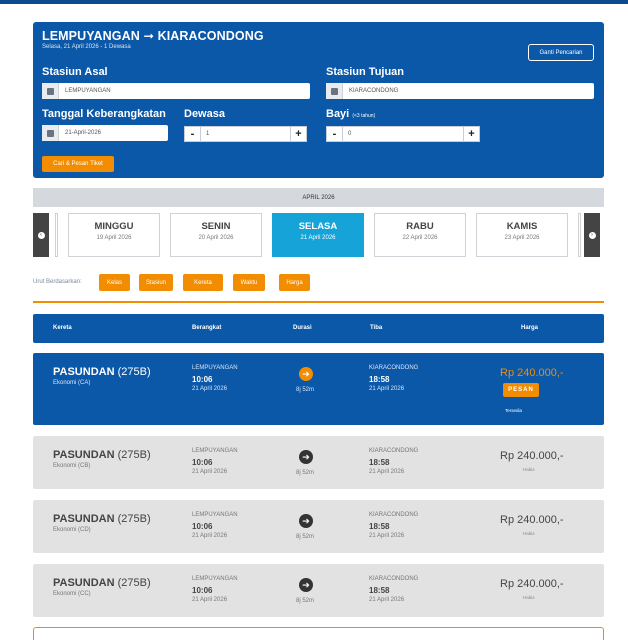 The width and height of the screenshot is (628, 640). Describe the element at coordinates (521, 390) in the screenshot. I see `book-button: PESAN` at that location.